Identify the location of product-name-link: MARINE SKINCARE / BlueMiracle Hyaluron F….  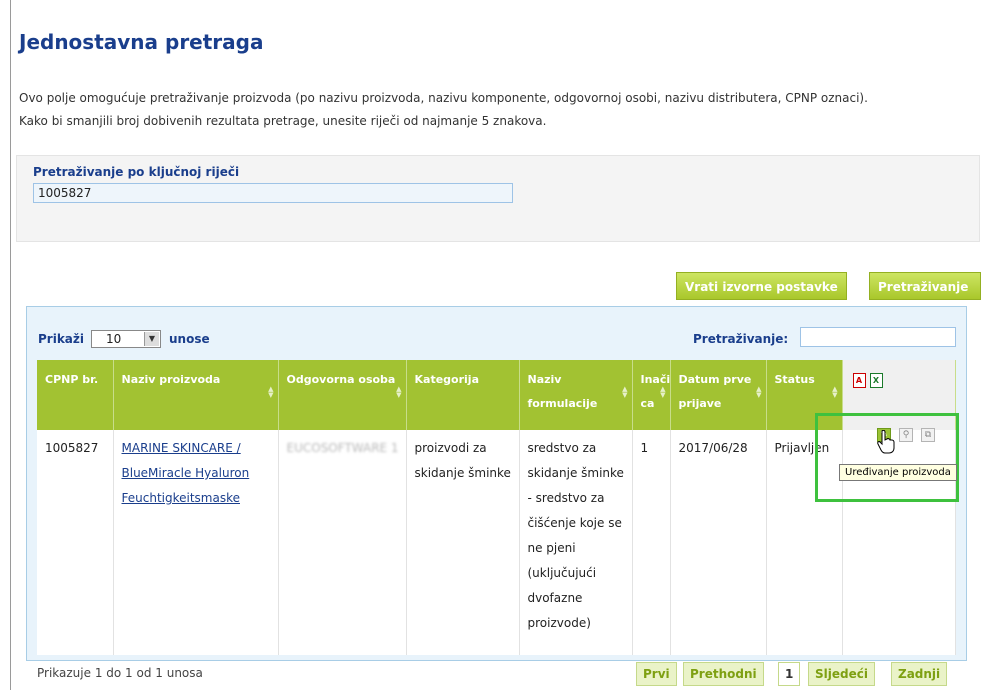
(186, 473).